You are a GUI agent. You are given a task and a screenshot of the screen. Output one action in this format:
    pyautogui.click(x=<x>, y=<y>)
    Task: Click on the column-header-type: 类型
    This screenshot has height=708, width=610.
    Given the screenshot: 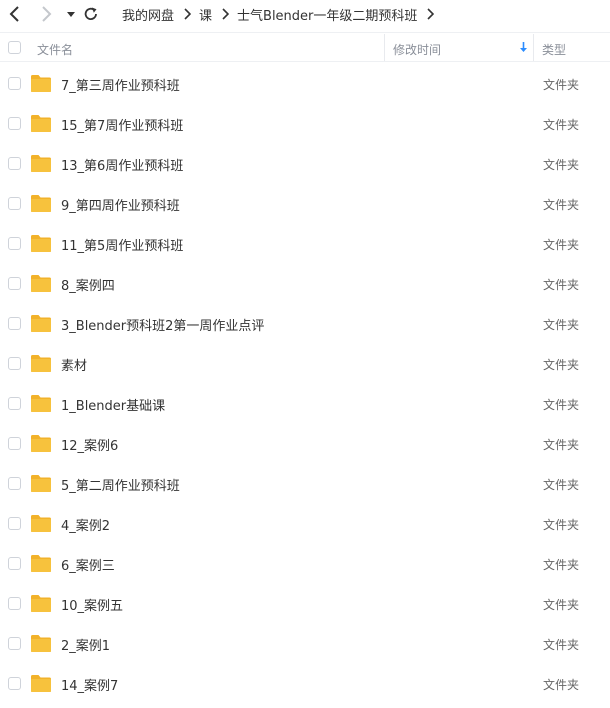 What is the action you would take?
    pyautogui.click(x=554, y=49)
    